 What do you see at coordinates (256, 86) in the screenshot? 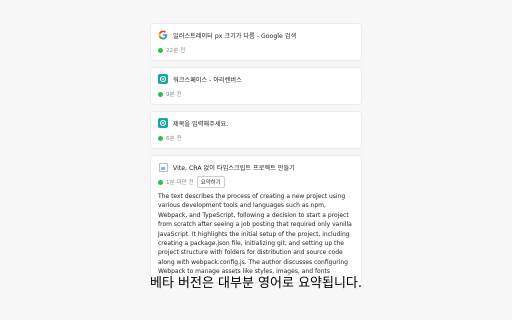
I see `history-card: 워크스페이스 - 아리렌버스 9분 전` at bounding box center [256, 86].